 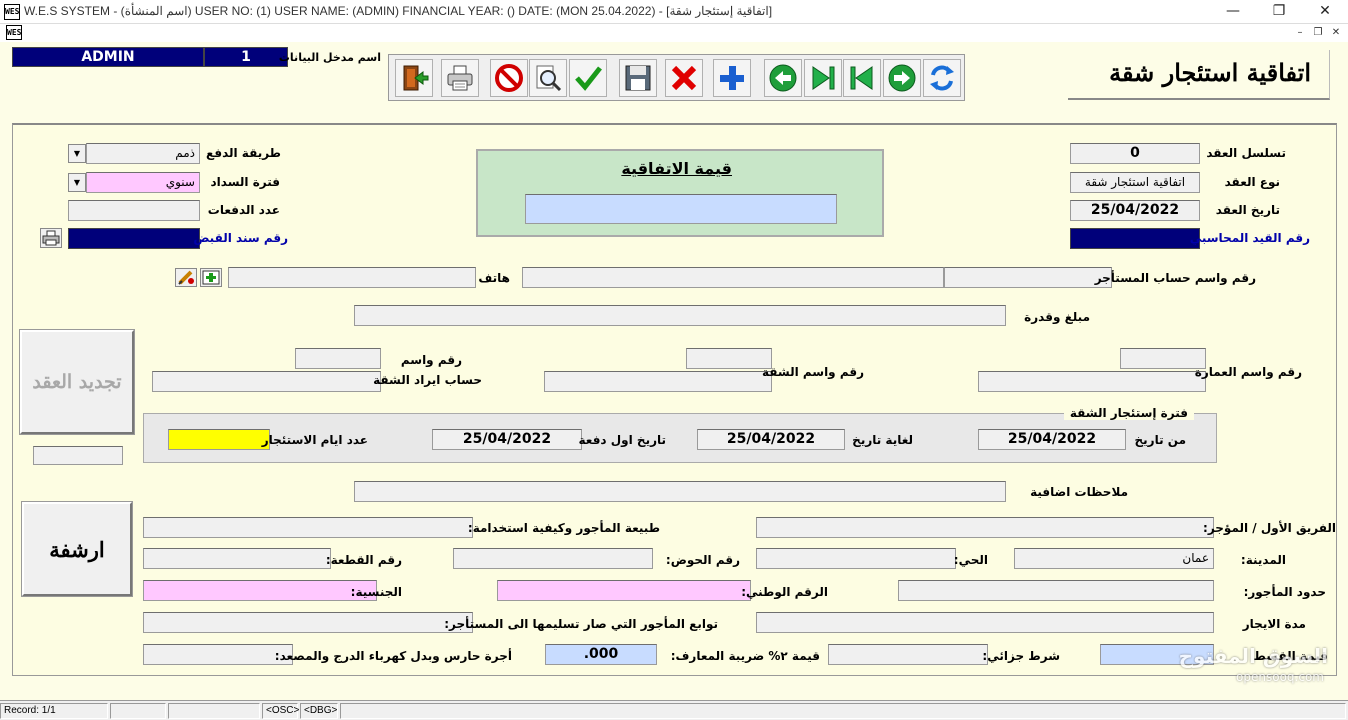 I want to click on payment-period-field: سنوي, so click(x=143, y=182).